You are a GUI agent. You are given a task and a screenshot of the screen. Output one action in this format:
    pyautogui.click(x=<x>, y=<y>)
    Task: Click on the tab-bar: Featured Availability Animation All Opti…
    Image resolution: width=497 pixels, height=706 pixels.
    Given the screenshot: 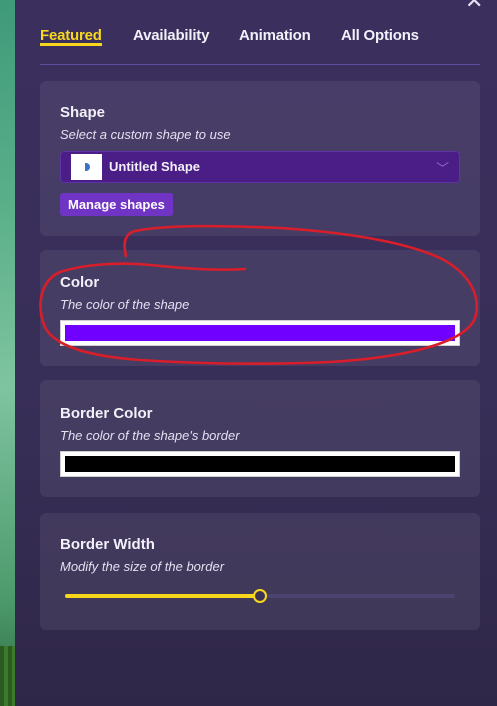 What is the action you would take?
    pyautogui.click(x=260, y=43)
    